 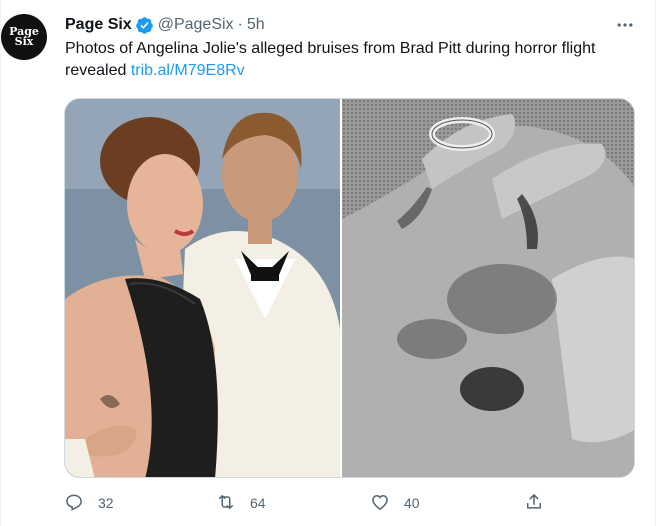 I want to click on retweet-icon, so click(x=226, y=503).